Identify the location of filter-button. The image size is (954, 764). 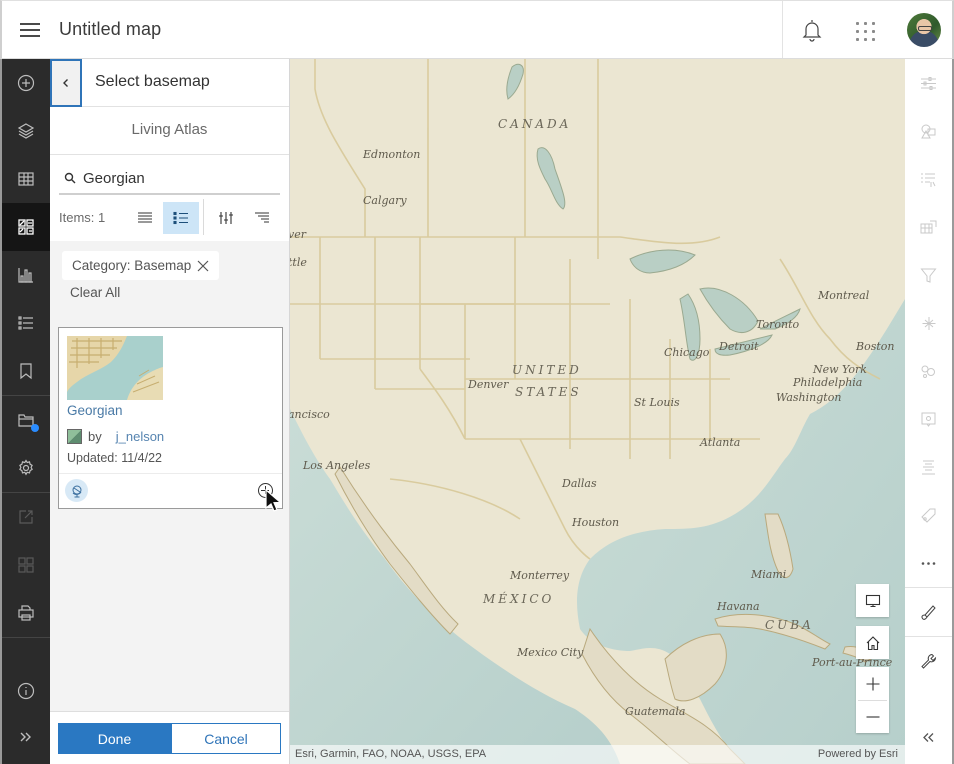
(226, 218).